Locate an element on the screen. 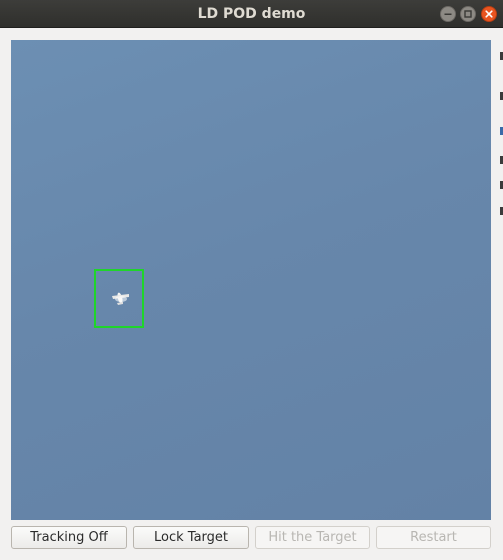 This screenshot has height=560, width=503. restart-button: Restart is located at coordinates (433, 537).